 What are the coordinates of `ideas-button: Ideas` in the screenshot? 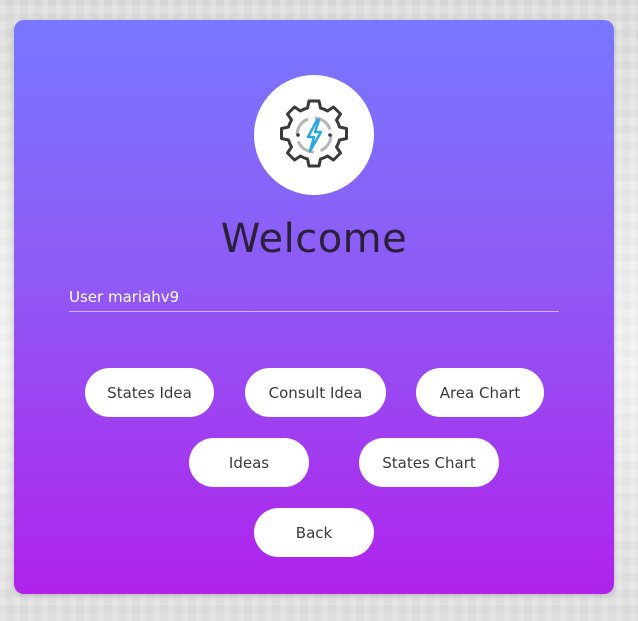 It's located at (249, 462).